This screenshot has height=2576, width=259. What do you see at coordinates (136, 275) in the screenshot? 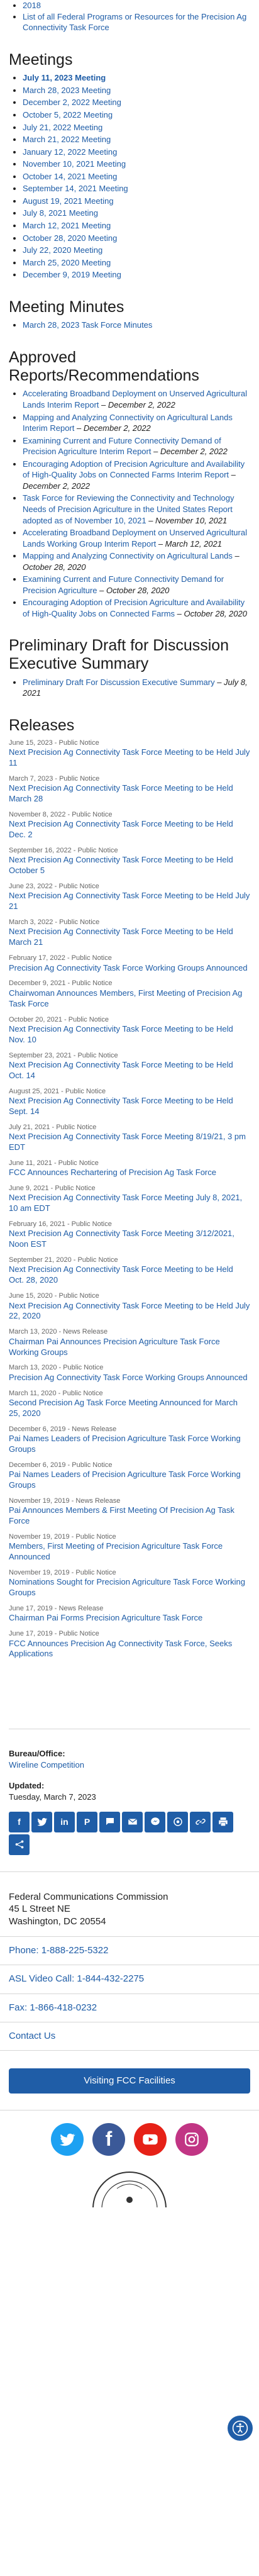
I see `list-item: December 9, 2019 Meeting` at bounding box center [136, 275].